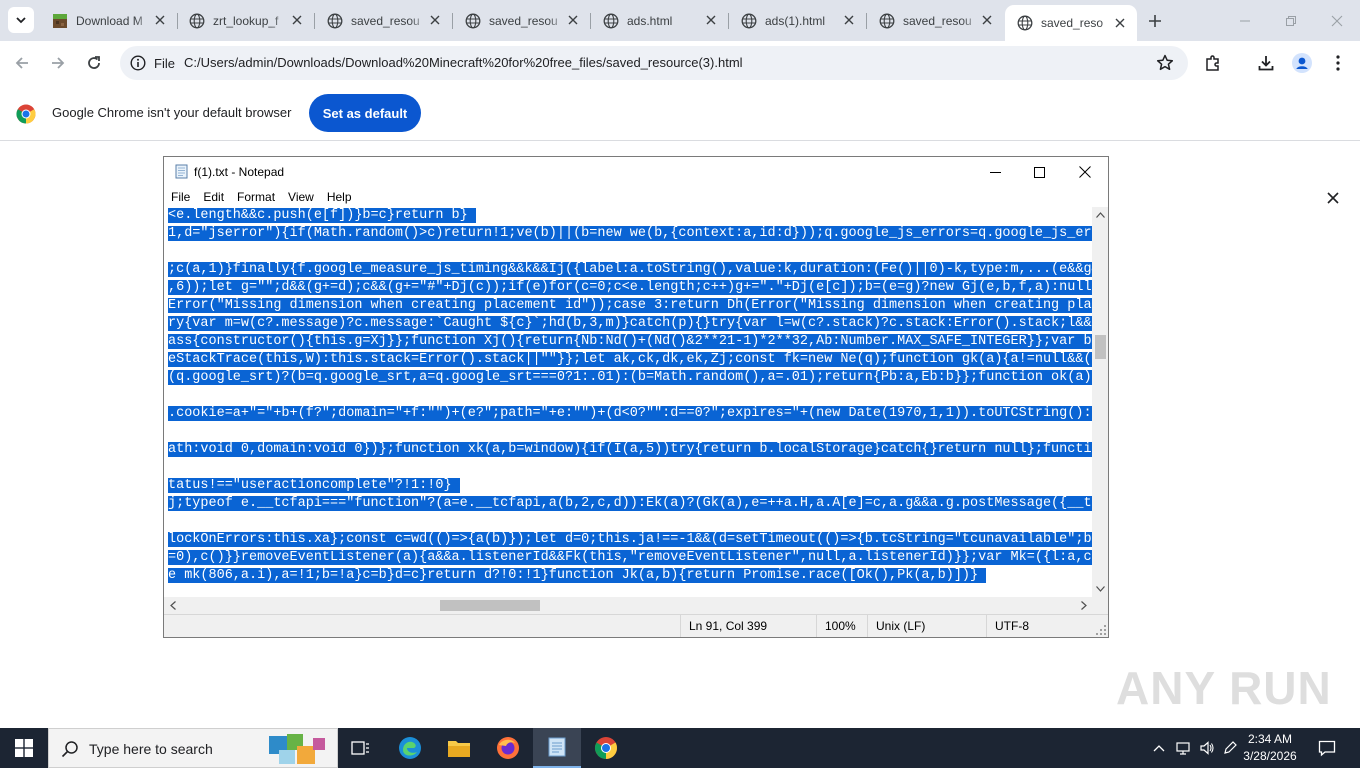 This screenshot has width=1360, height=768. I want to click on infobar-message: Google Chrome isn't your default browser, so click(172, 112).